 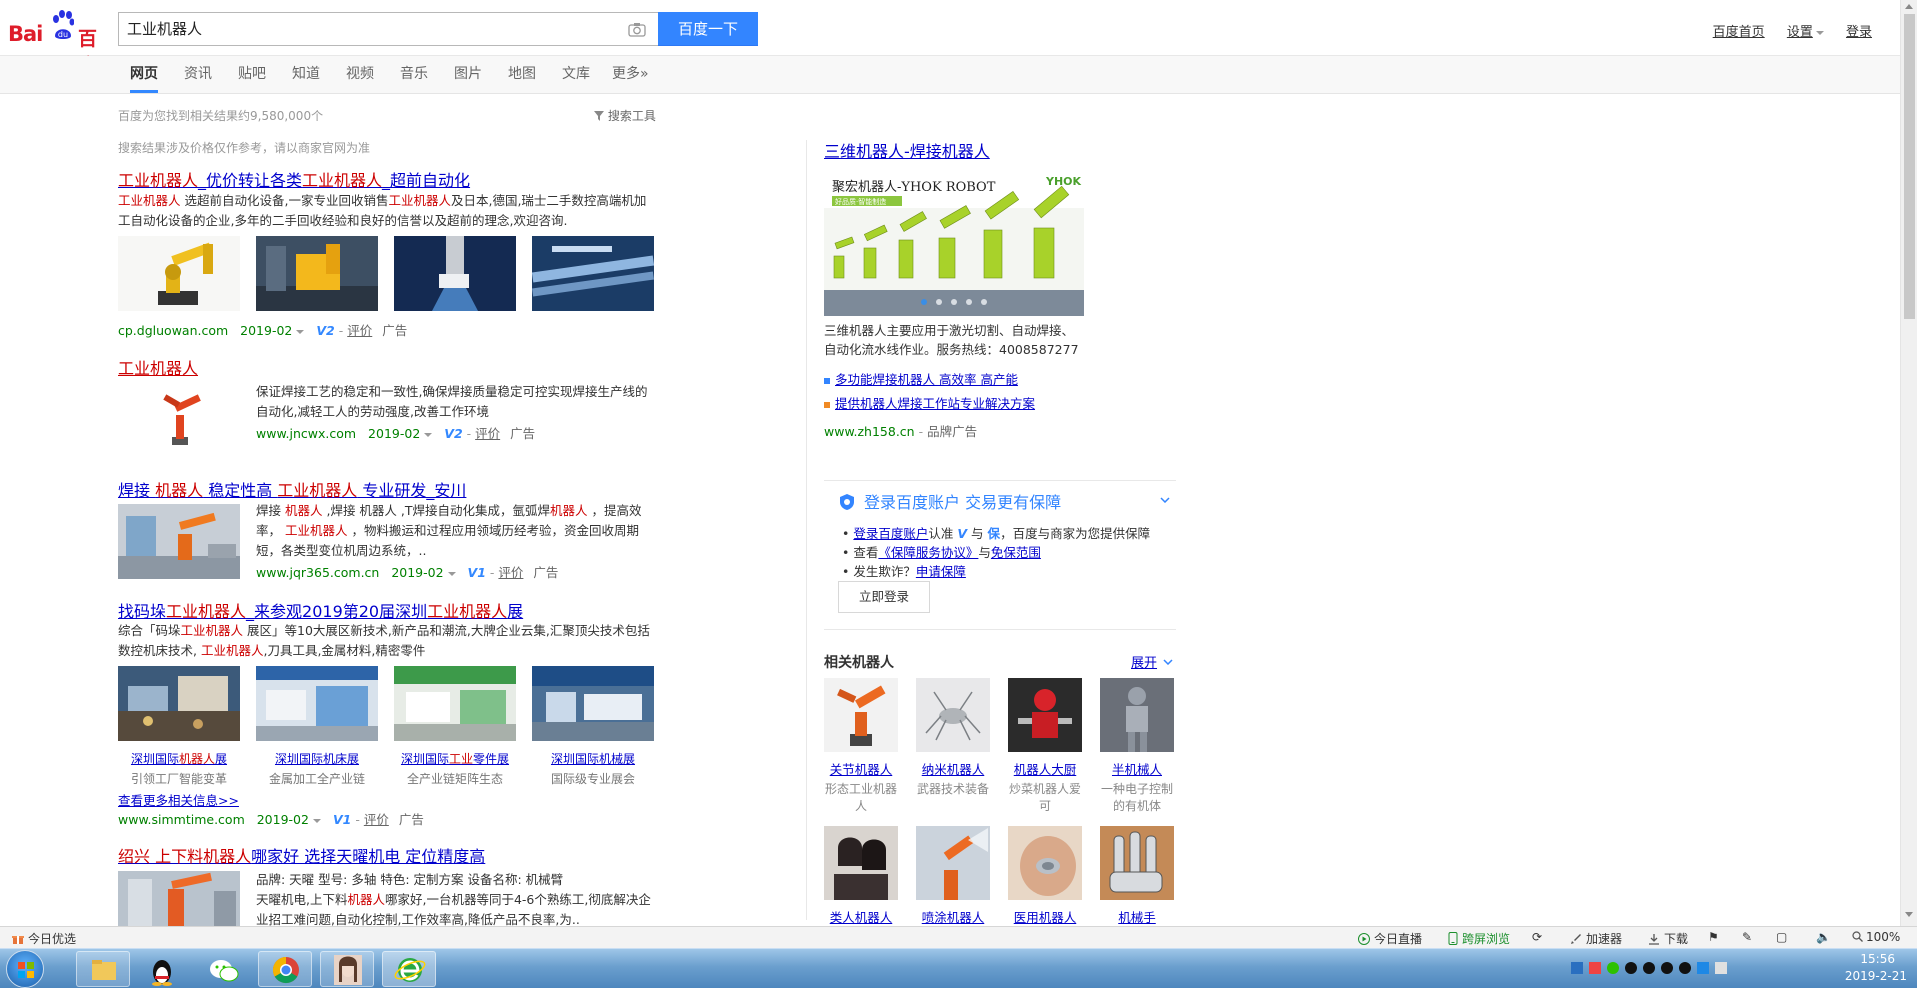 I want to click on cleanup-icon: ✎, so click(x=1747, y=937).